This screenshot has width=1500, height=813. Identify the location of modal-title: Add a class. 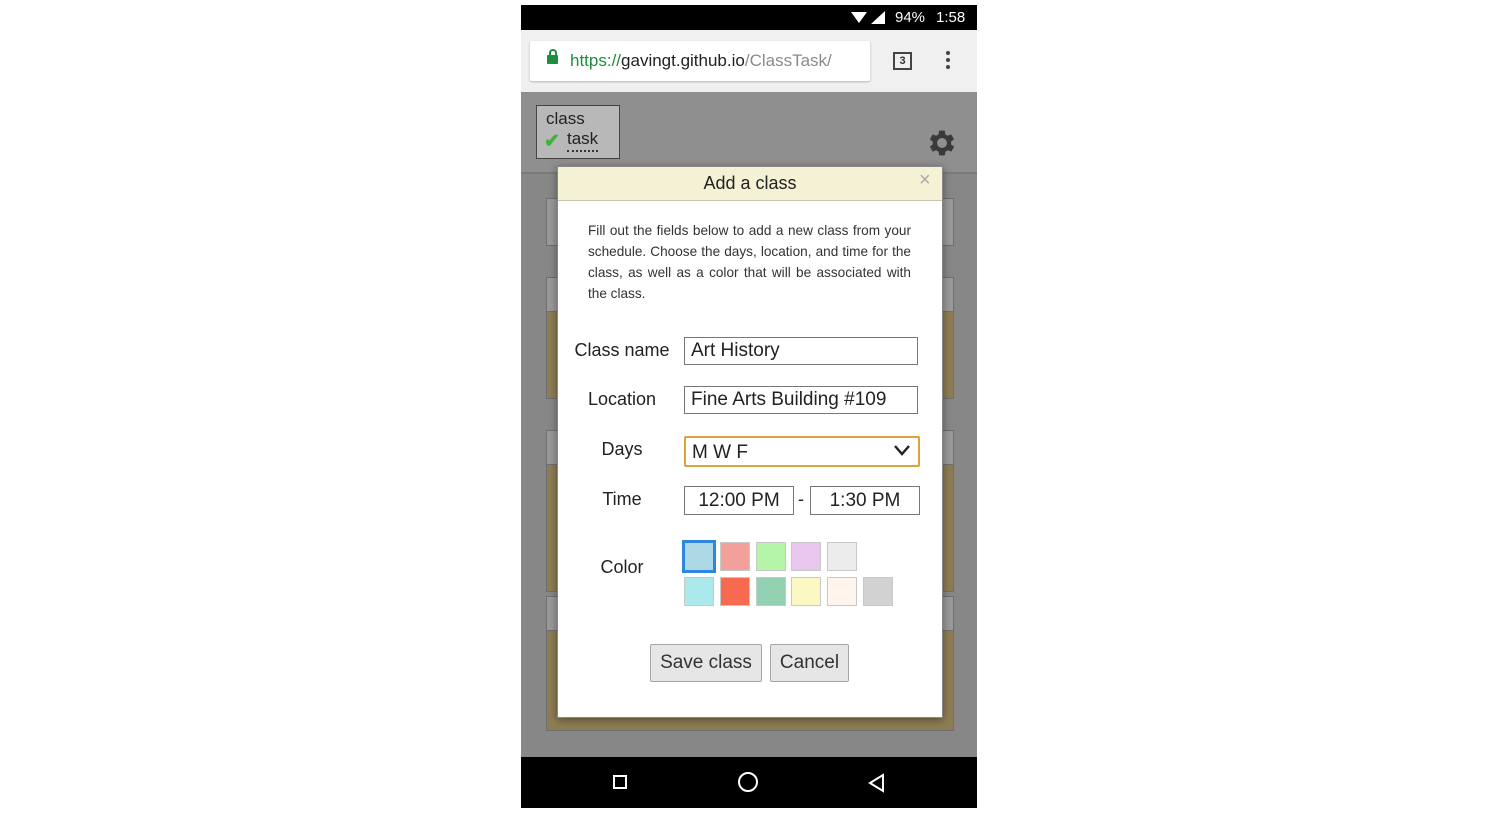
(750, 183).